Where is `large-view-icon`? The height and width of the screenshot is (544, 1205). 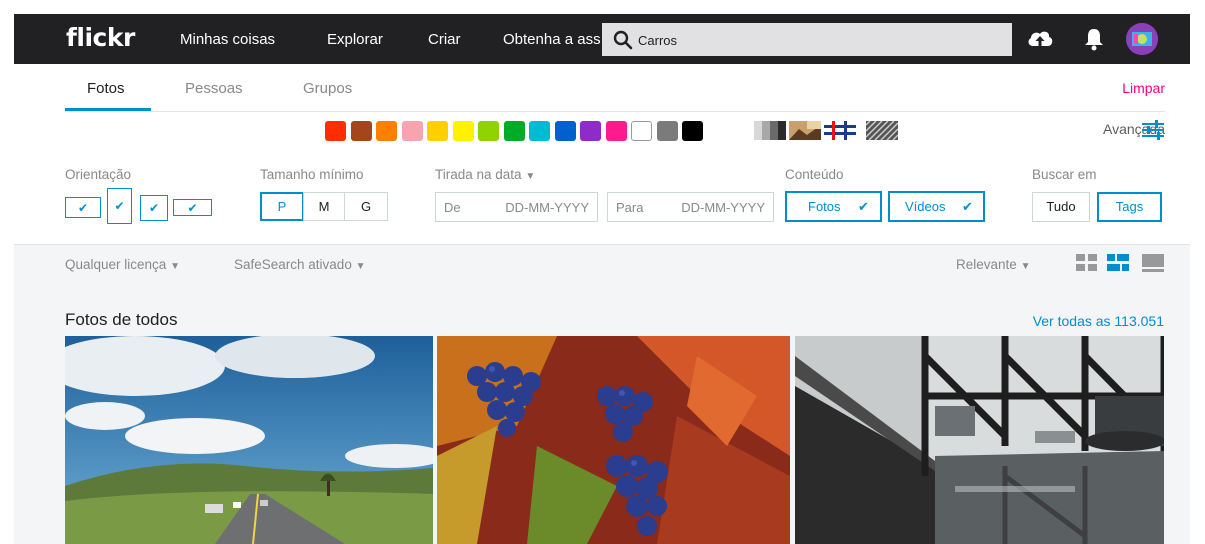 large-view-icon is located at coordinates (1153, 263).